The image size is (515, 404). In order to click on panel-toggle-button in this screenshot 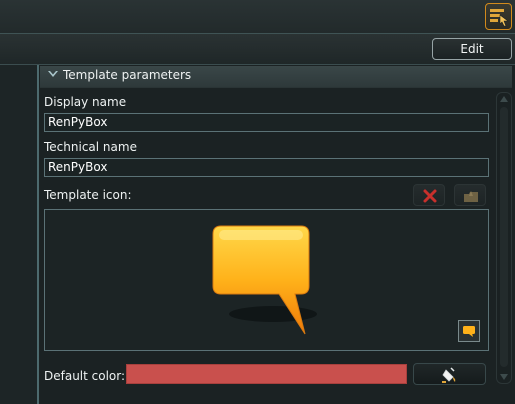, I will do `click(498, 16)`.